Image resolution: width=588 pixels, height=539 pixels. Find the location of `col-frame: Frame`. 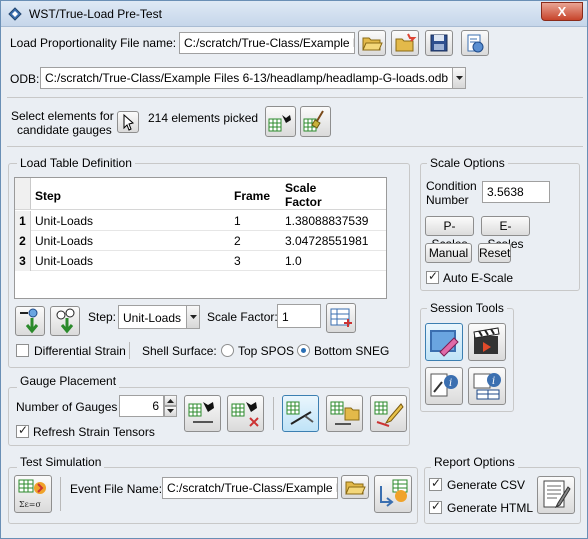

col-frame: Frame is located at coordinates (252, 196).